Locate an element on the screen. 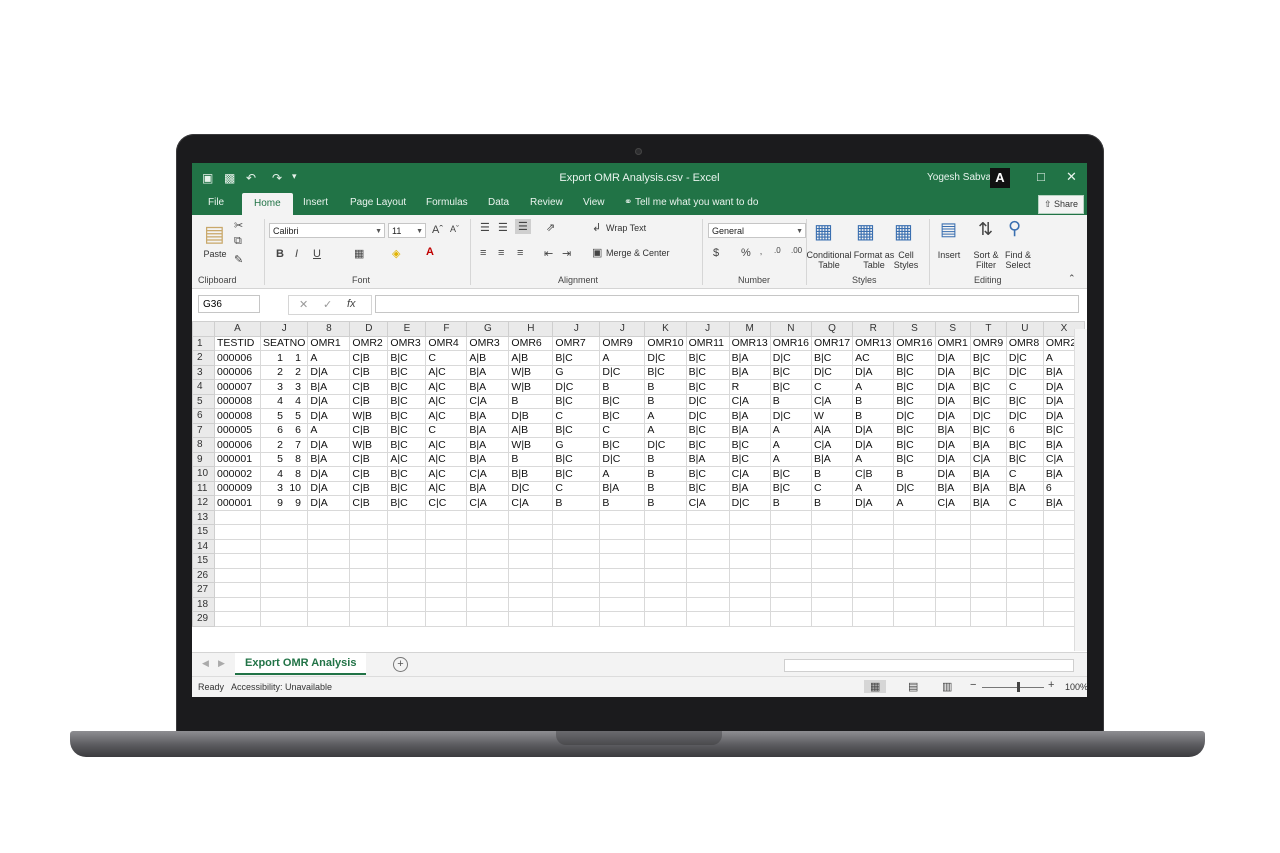 The width and height of the screenshot is (1280, 853). increase-decimal-icon: .0 is located at coordinates (777, 250).